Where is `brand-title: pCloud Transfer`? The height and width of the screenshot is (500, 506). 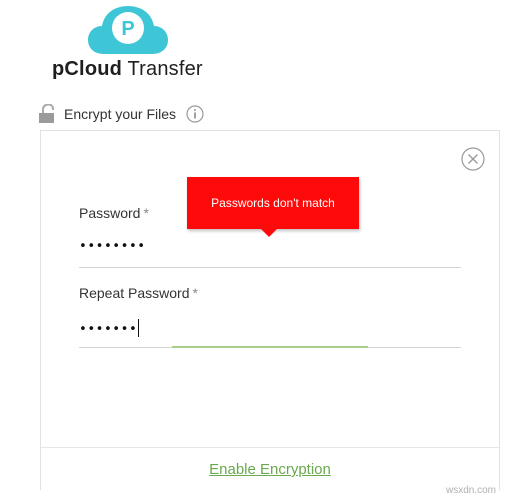 brand-title: pCloud Transfer is located at coordinates (127, 69).